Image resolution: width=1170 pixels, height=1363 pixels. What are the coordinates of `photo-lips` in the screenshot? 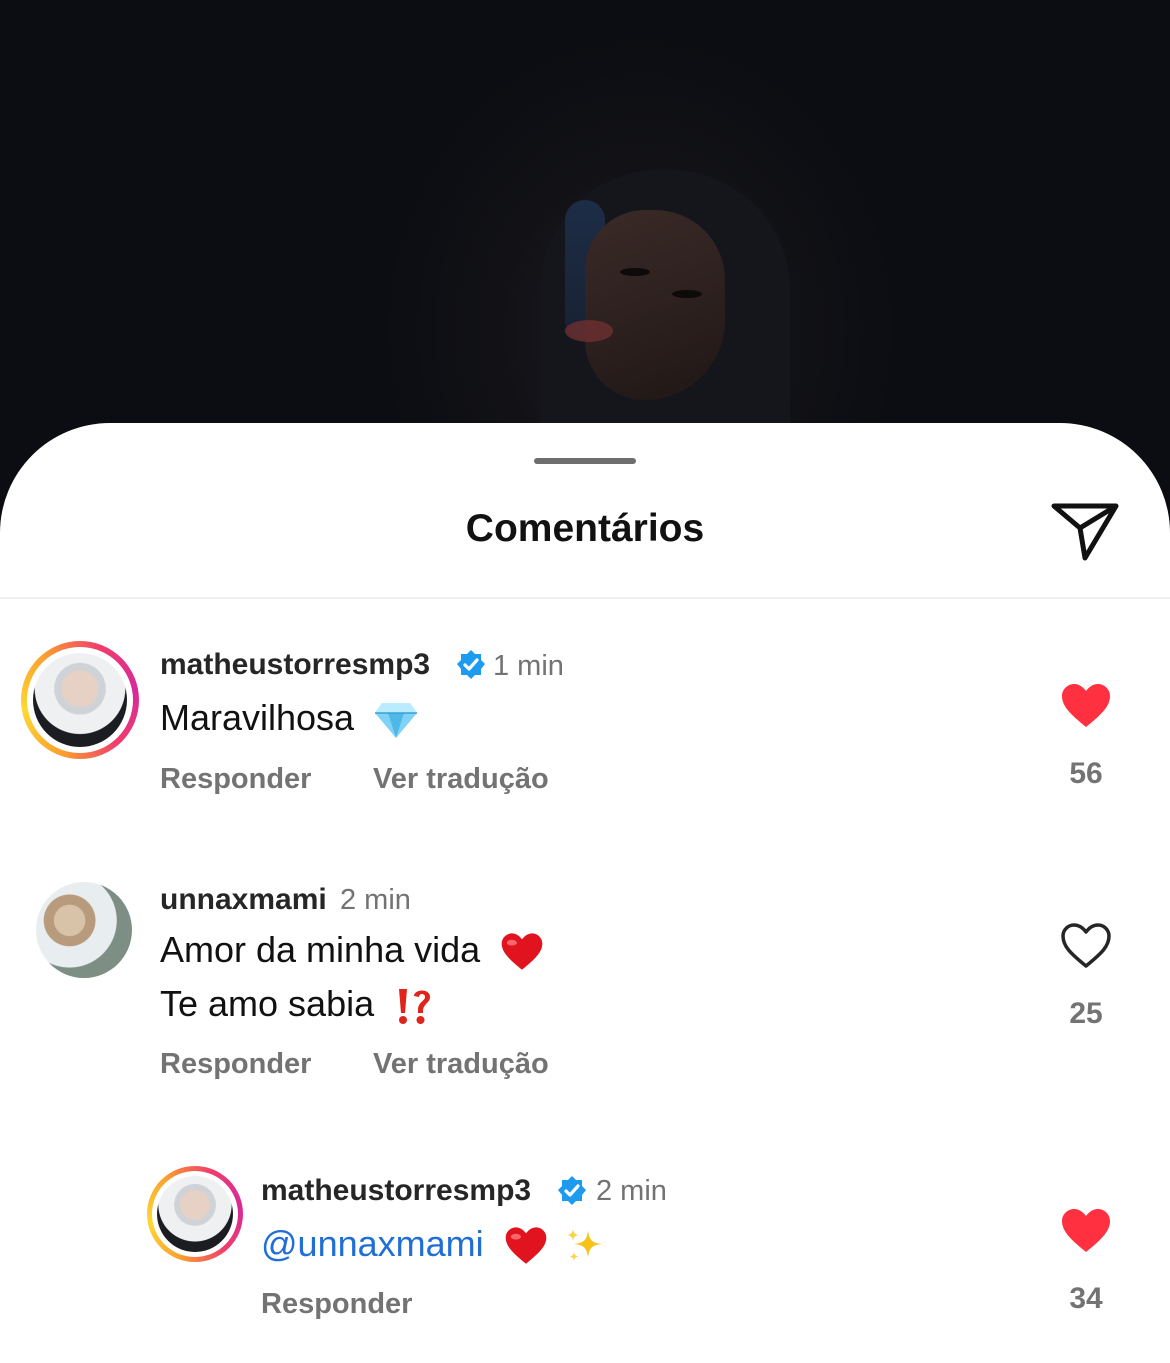 It's located at (589, 331).